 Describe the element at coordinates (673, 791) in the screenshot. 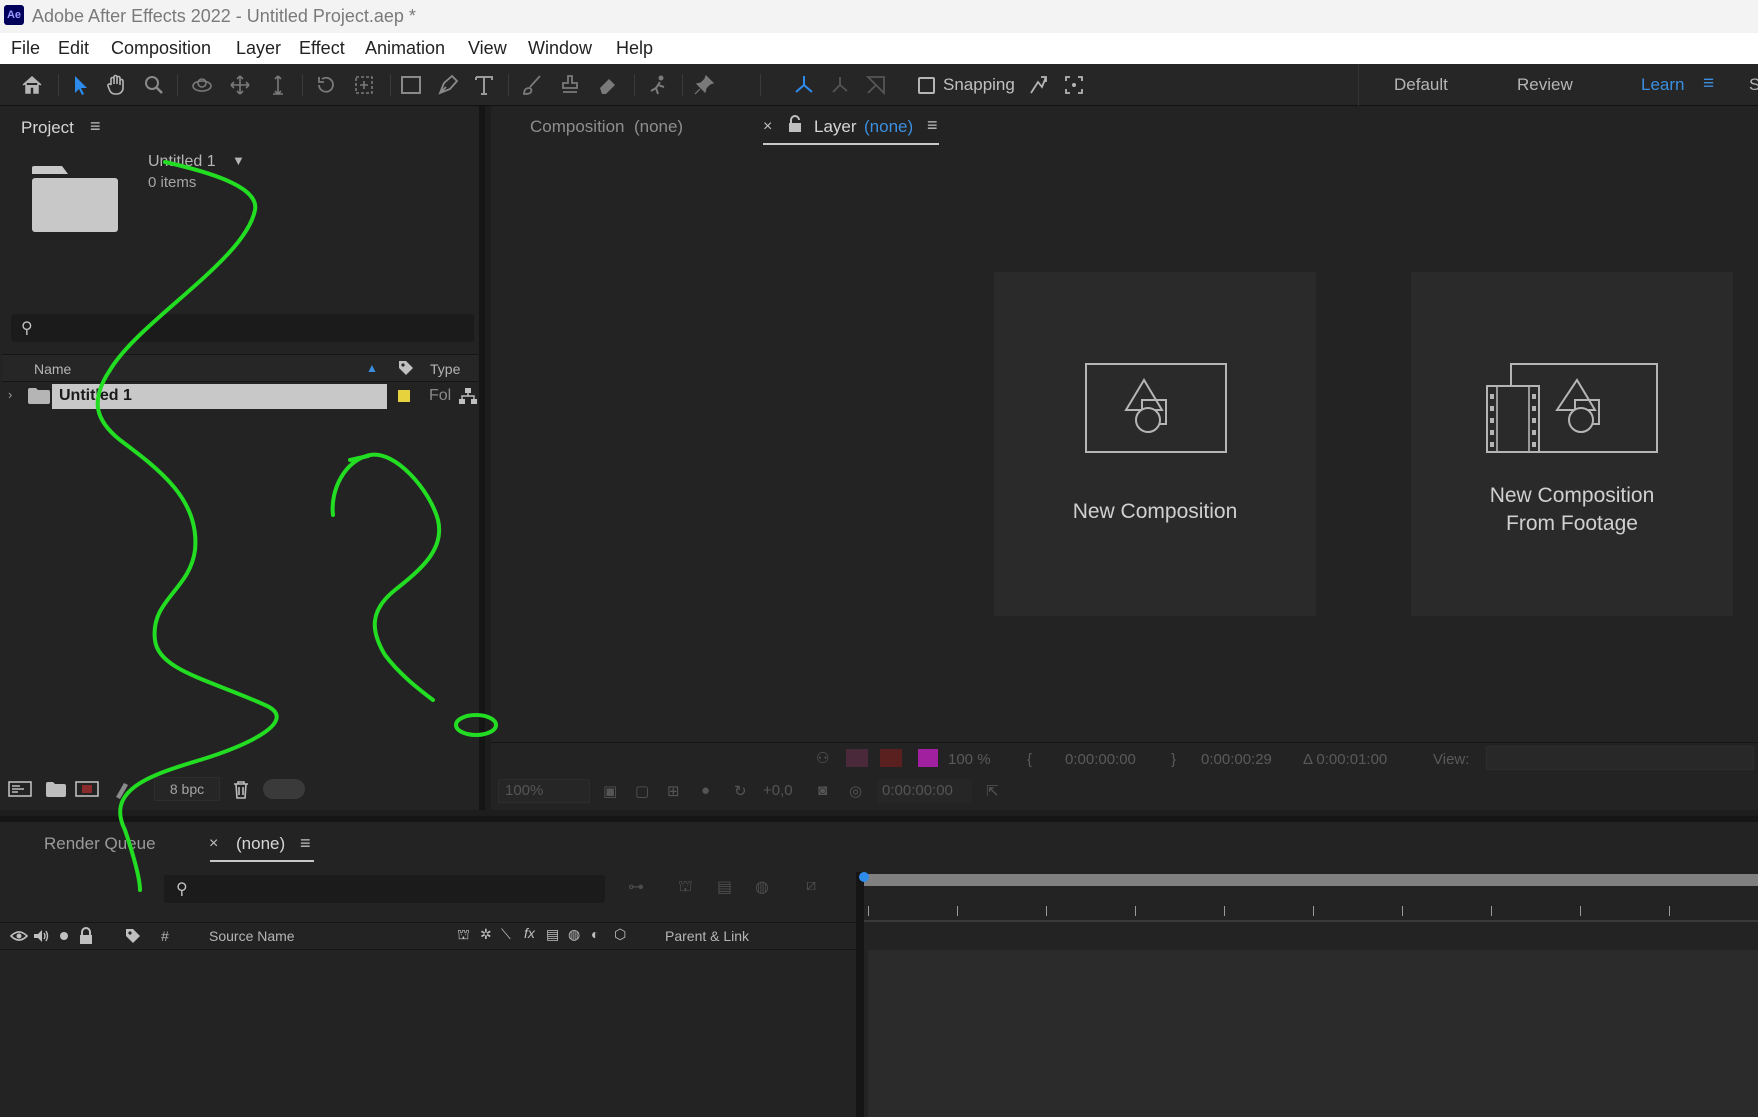

I see `transparency-grid-icon: ⊞` at that location.